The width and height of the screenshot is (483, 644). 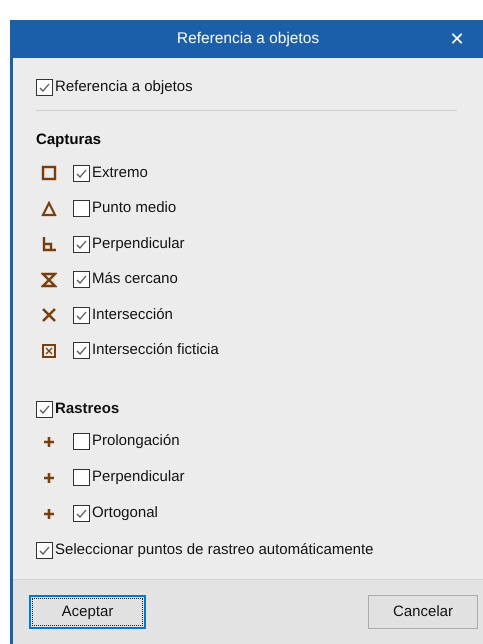 What do you see at coordinates (49, 173) in the screenshot?
I see `square-icon` at bounding box center [49, 173].